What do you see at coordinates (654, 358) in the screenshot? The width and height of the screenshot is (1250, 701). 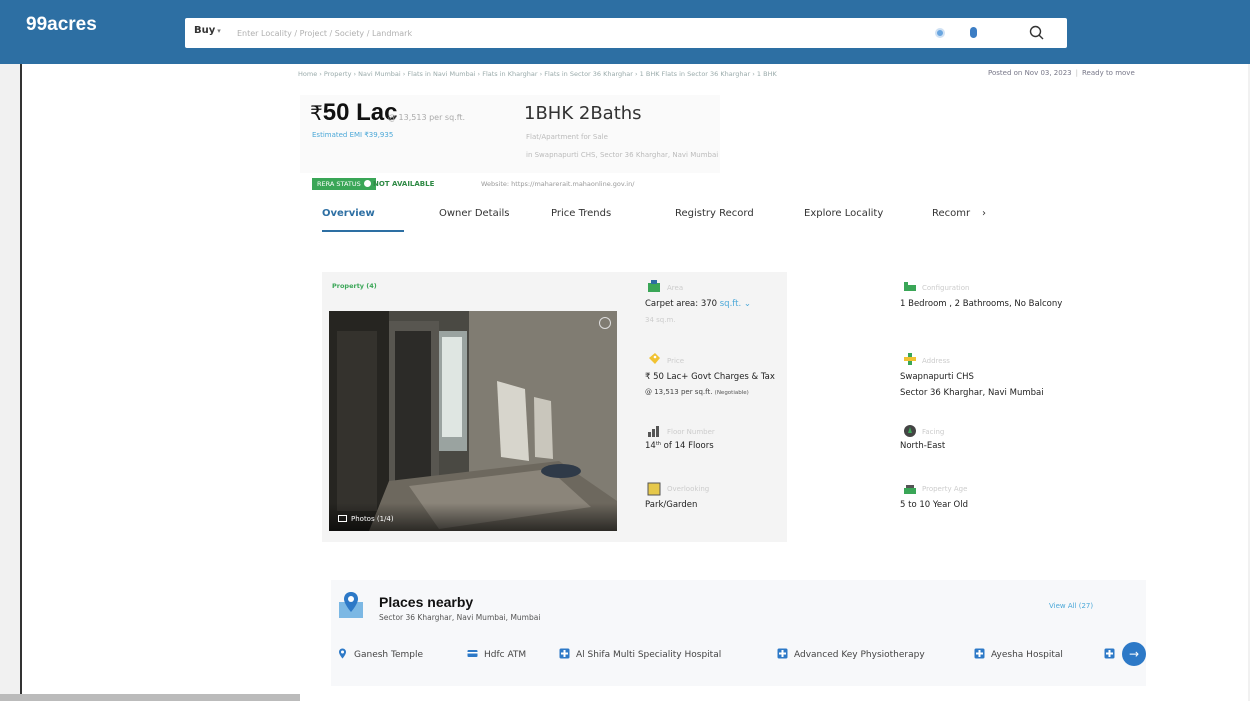 I see `price-tag-icon` at bounding box center [654, 358].